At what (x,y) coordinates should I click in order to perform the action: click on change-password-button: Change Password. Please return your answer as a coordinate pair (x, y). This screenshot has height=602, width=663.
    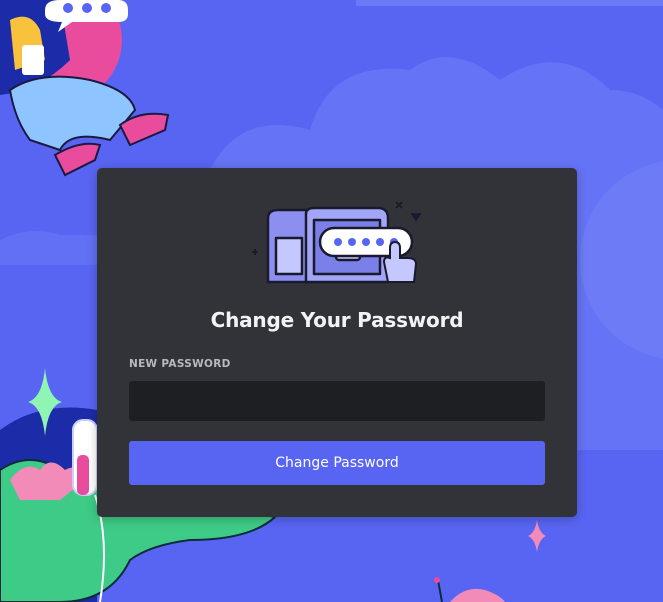
    Looking at the image, I should click on (337, 463).